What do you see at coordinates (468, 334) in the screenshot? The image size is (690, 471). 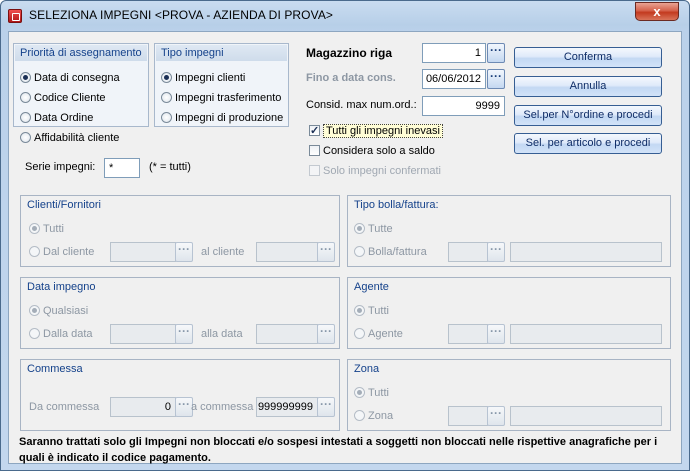 I see `agente-code-input` at bounding box center [468, 334].